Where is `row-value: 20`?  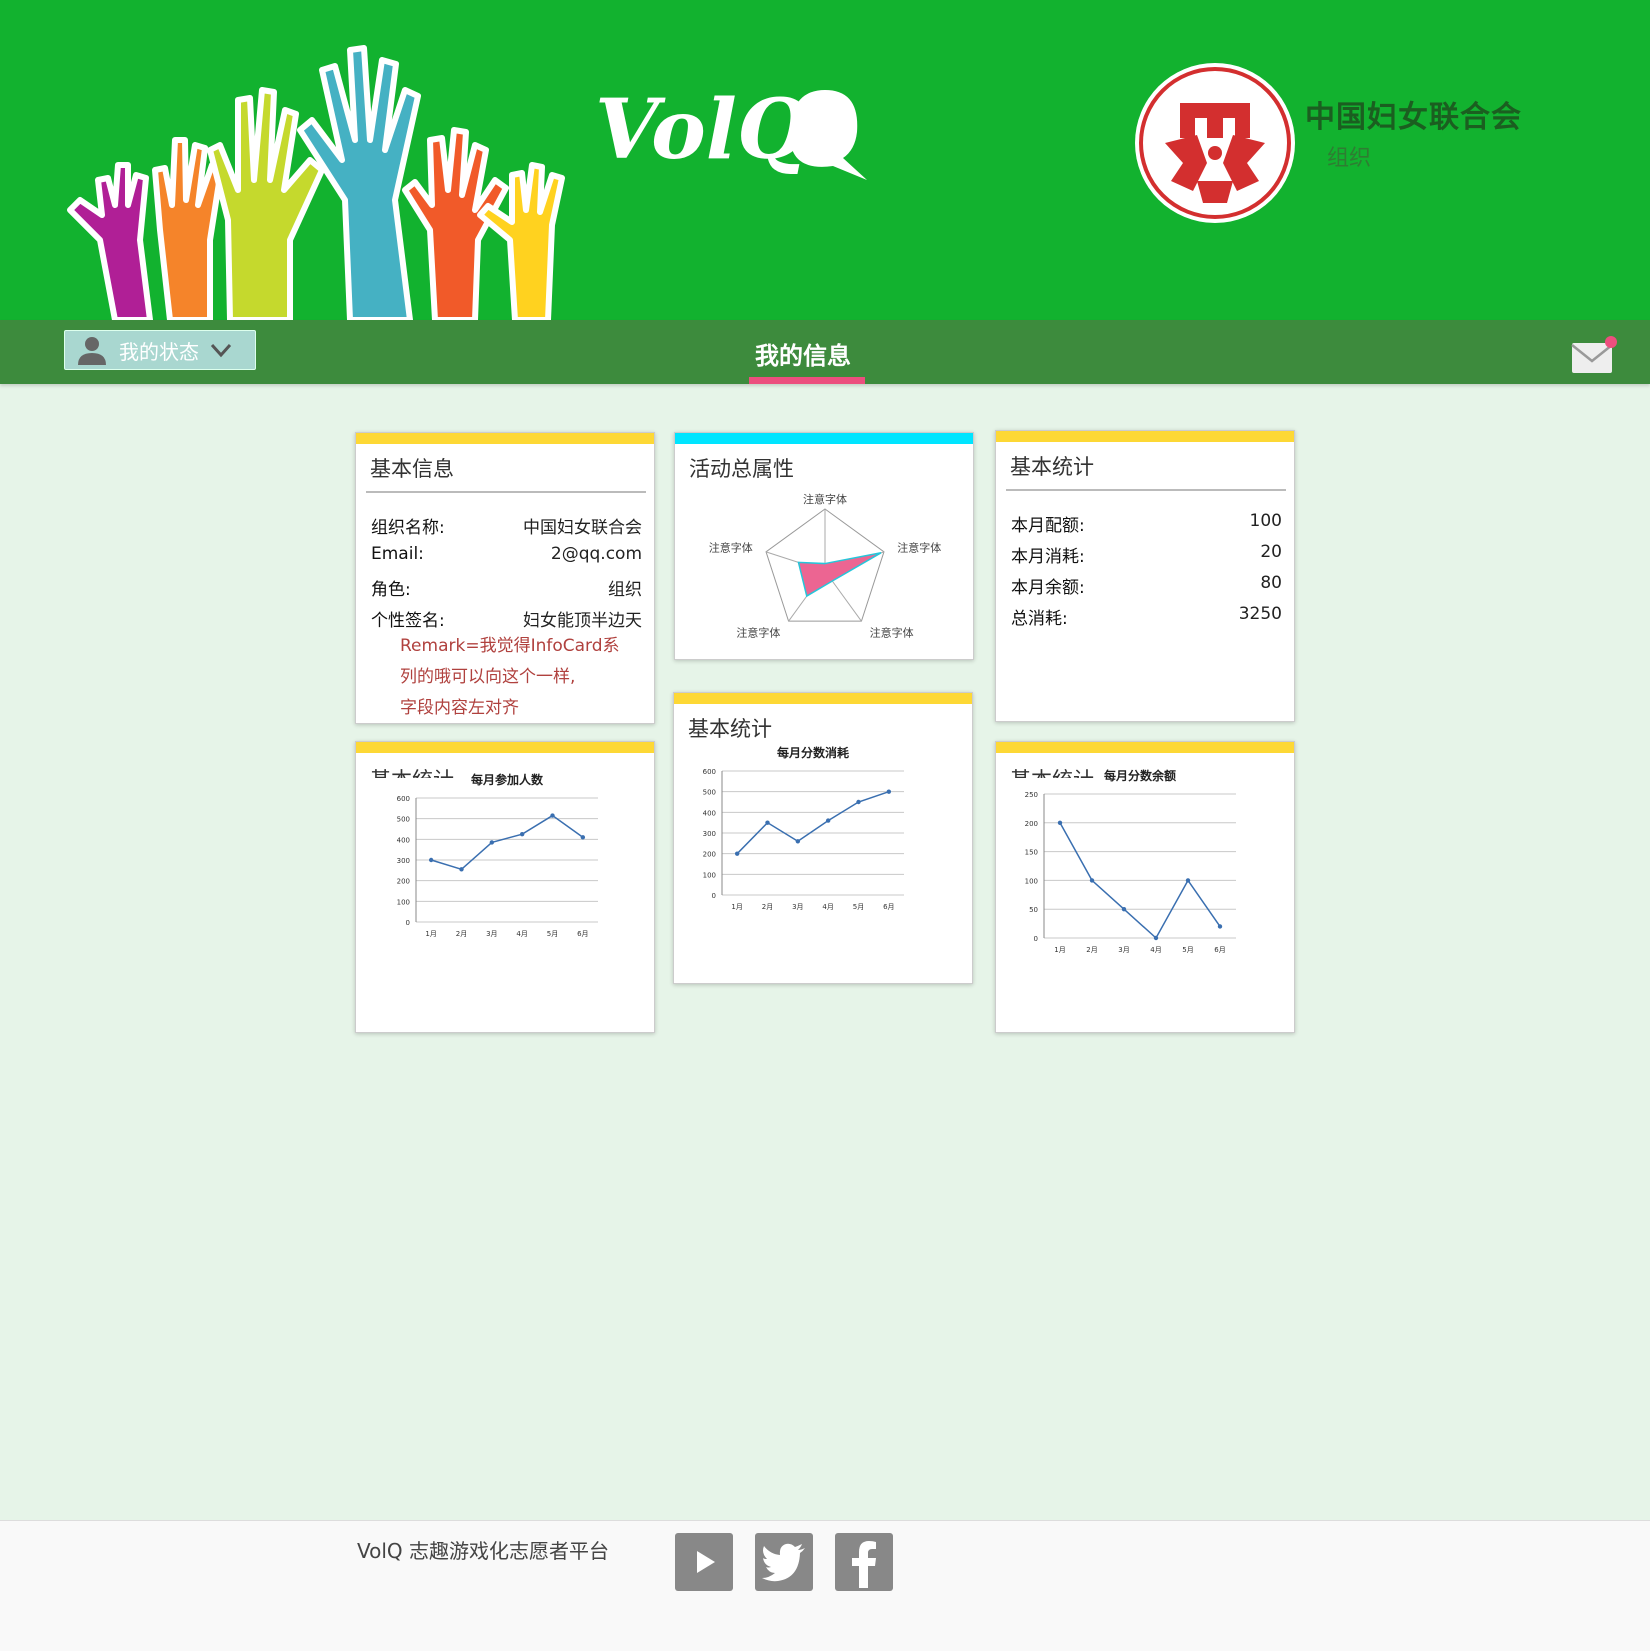
row-value: 20 is located at coordinates (1271, 552).